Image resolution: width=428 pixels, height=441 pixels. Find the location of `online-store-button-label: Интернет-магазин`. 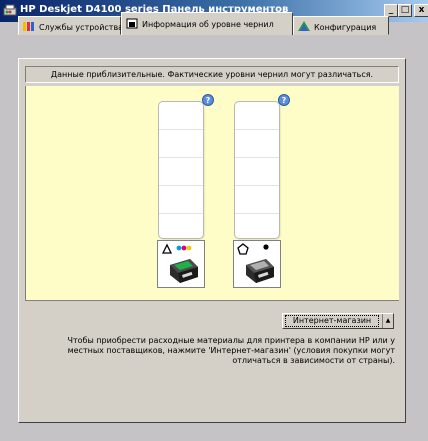

online-store-button-label: Интернет-магазин is located at coordinates (332, 321).